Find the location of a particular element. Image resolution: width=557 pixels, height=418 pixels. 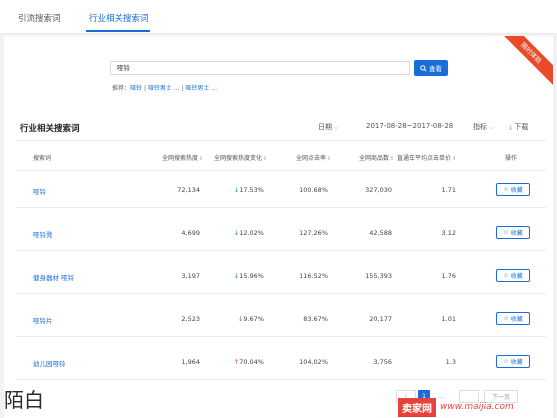

active-tab-indicator is located at coordinates (118, 31).